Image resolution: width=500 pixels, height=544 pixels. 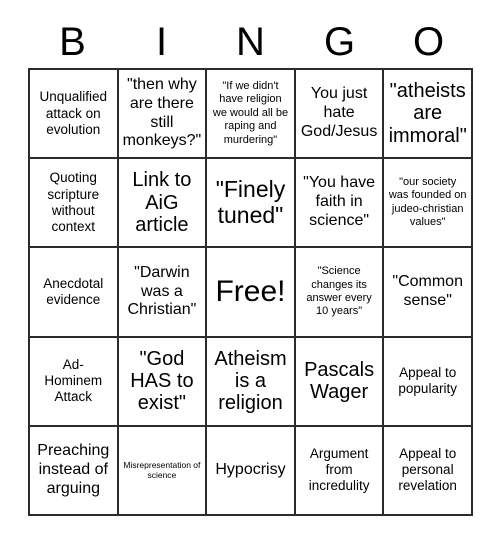 I want to click on bingo-cell-label: Anecdotal evidence, so click(x=73, y=291).